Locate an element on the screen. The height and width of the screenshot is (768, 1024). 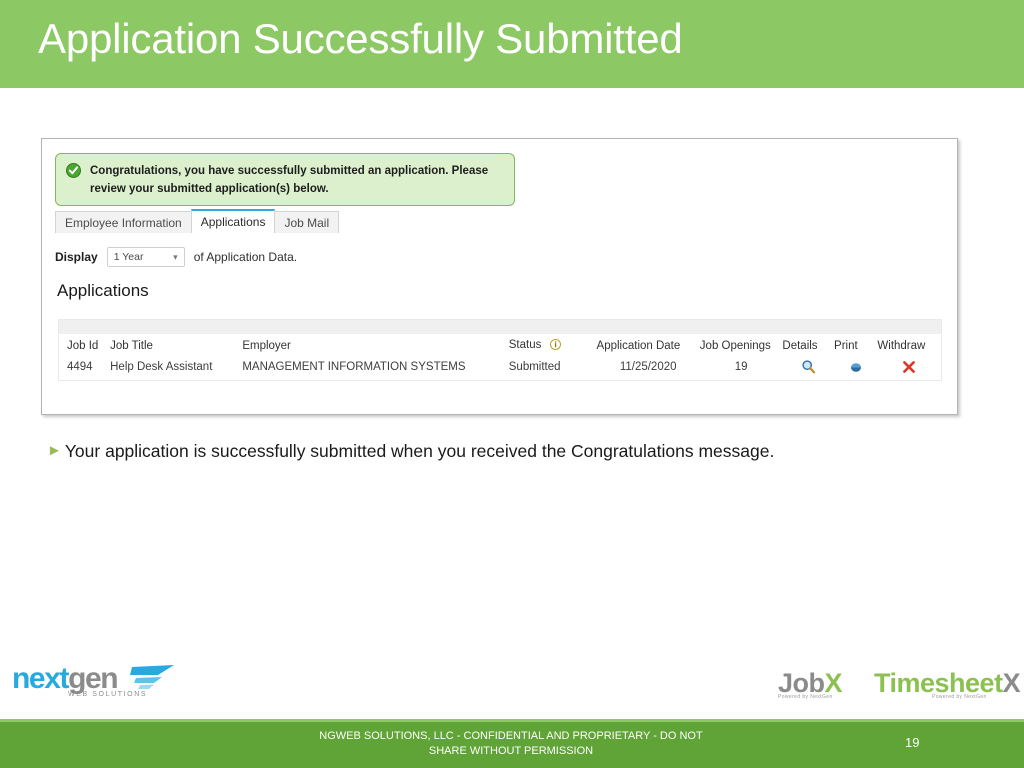
col-details: Details is located at coordinates (800, 346).